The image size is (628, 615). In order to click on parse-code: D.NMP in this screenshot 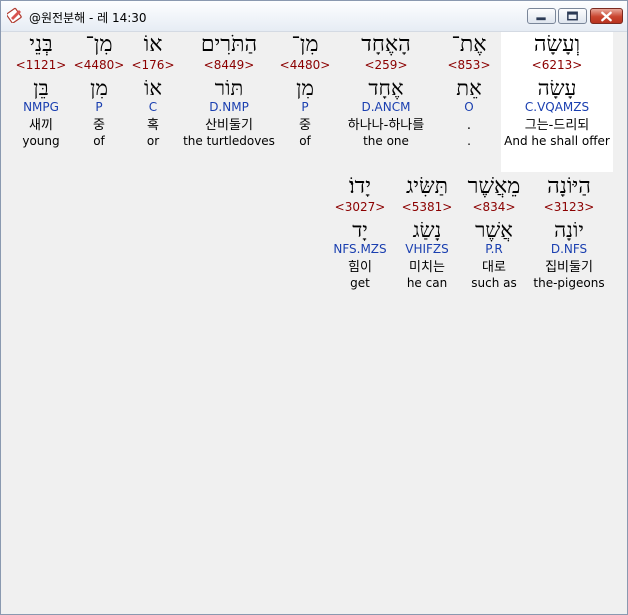, I will do `click(229, 107)`.